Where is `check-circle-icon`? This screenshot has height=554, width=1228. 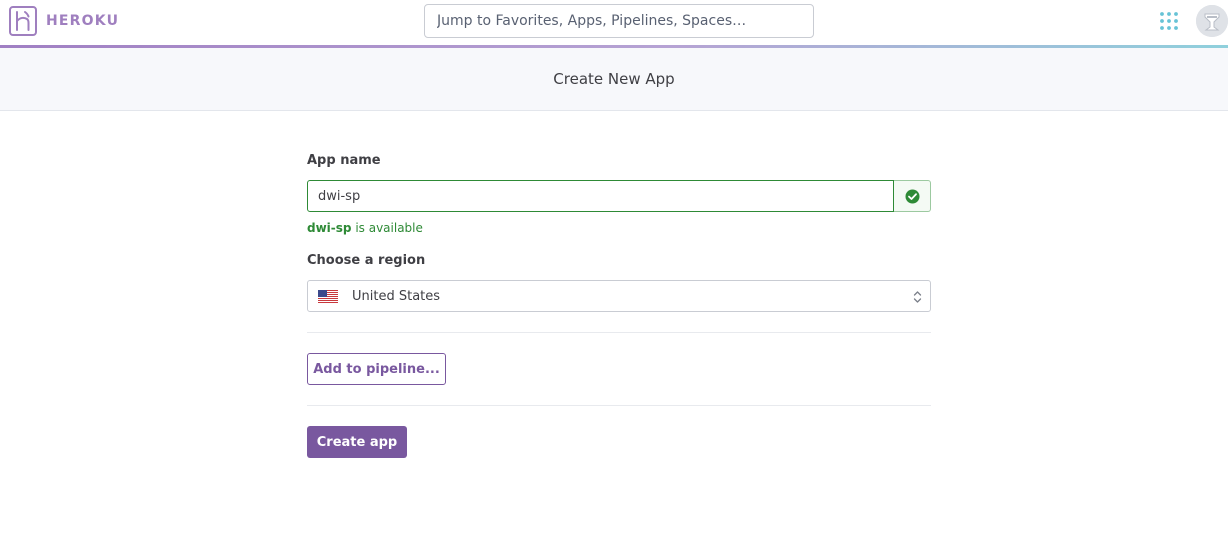 check-circle-icon is located at coordinates (912, 196).